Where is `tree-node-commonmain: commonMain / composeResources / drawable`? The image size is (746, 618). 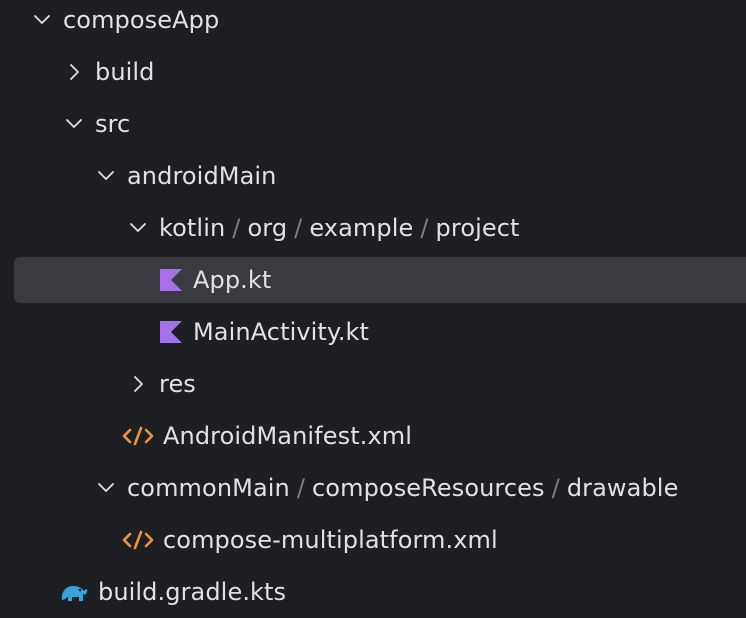 tree-node-commonmain: commonMain / composeResources / drawable is located at coordinates (373, 488).